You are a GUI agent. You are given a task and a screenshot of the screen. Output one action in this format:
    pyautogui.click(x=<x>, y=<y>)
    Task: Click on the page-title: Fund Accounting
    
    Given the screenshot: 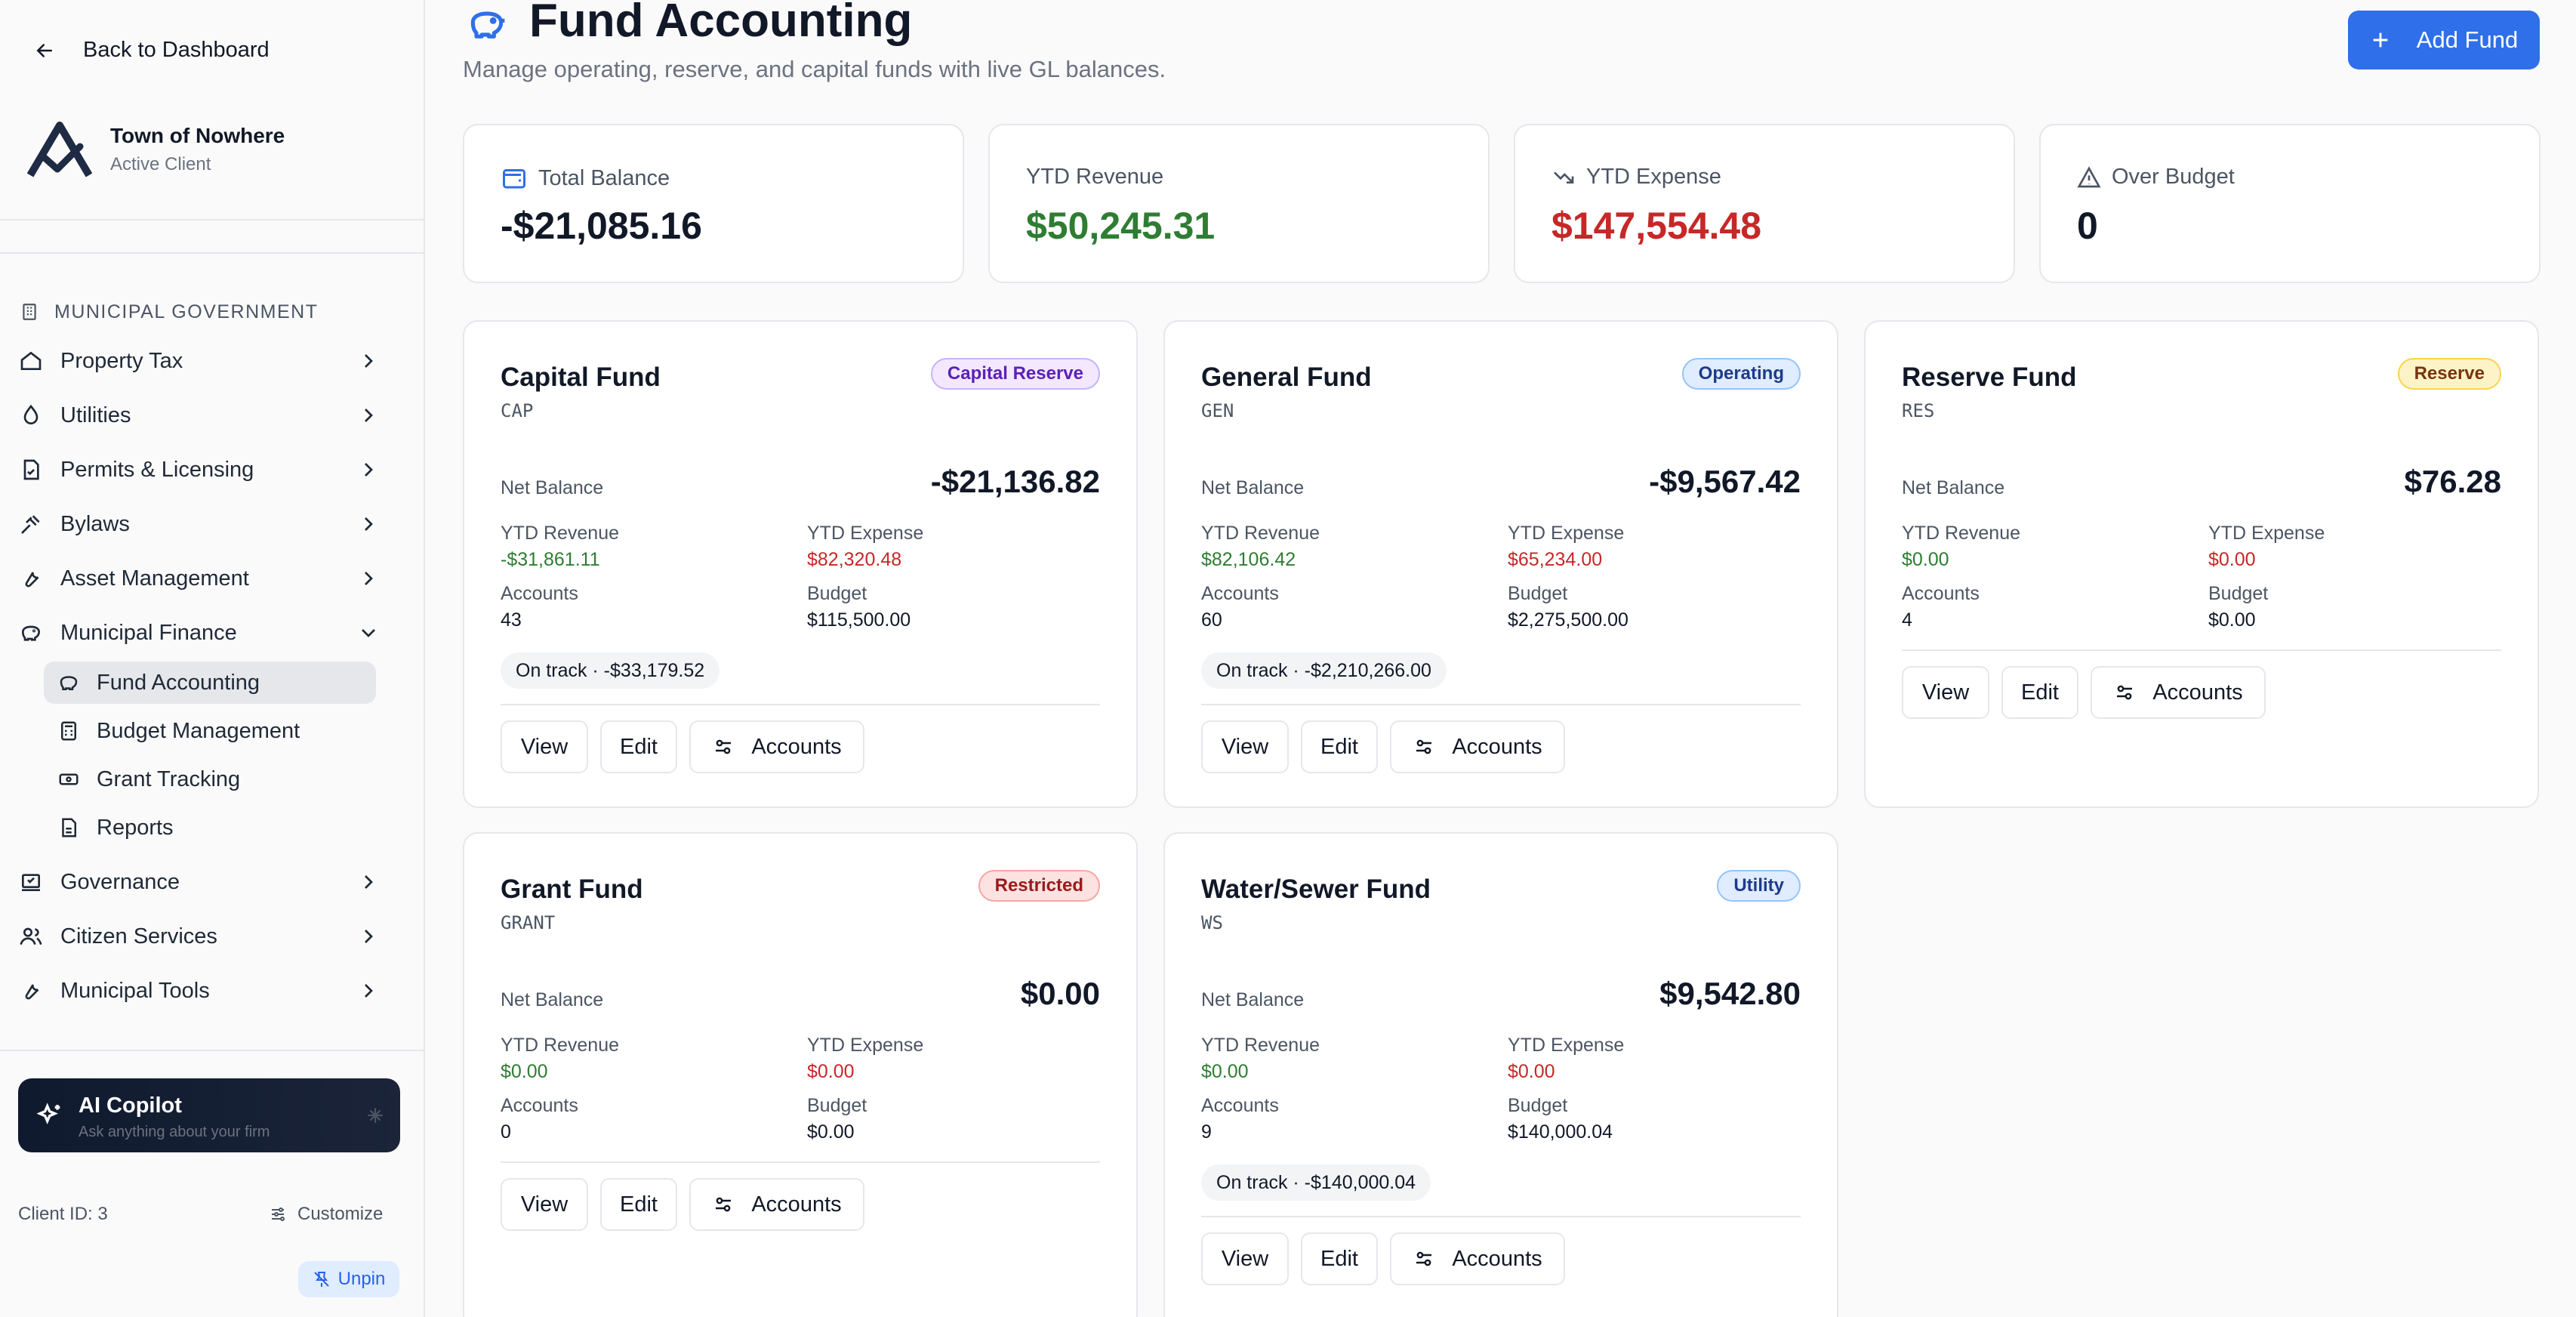 What is the action you would take?
    pyautogui.click(x=721, y=23)
    